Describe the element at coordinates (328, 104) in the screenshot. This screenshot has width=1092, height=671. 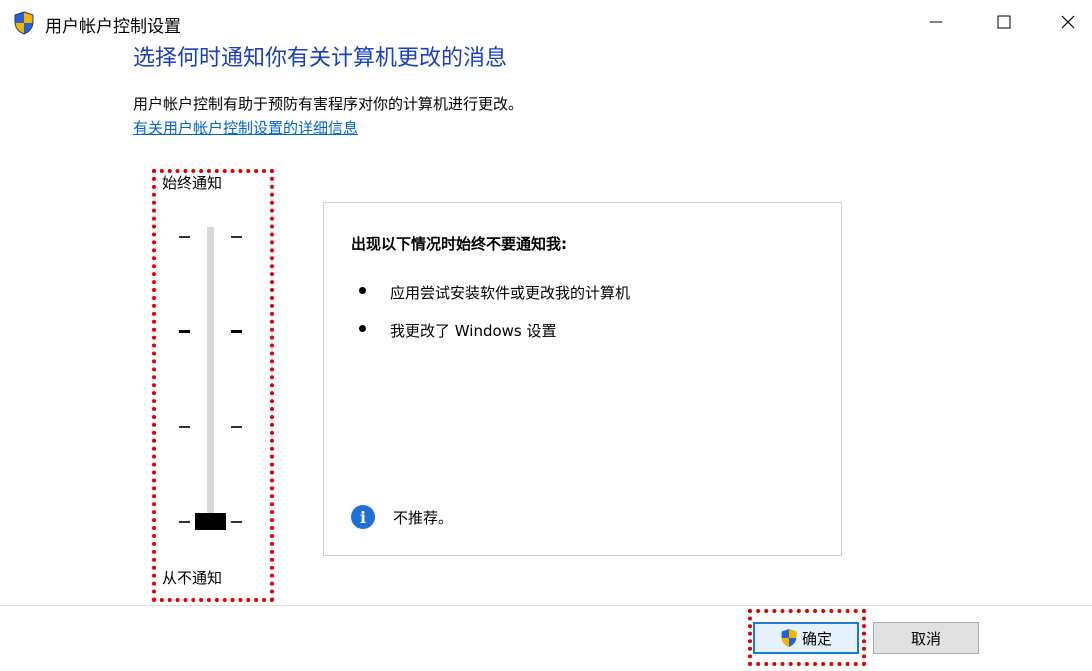
I see `description-text: 用户帐户控制有助于预防有害程序对你的计算机进行更改。` at that location.